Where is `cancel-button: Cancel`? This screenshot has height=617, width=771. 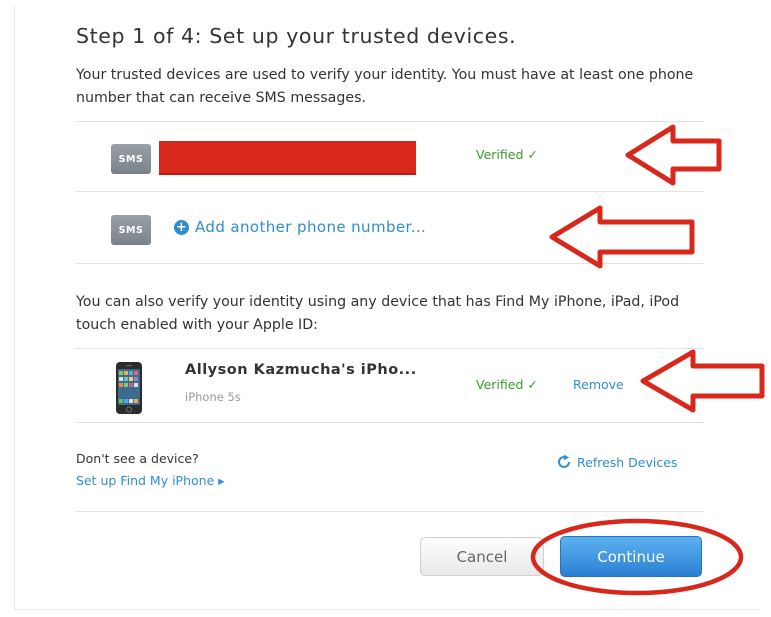 cancel-button: Cancel is located at coordinates (482, 556).